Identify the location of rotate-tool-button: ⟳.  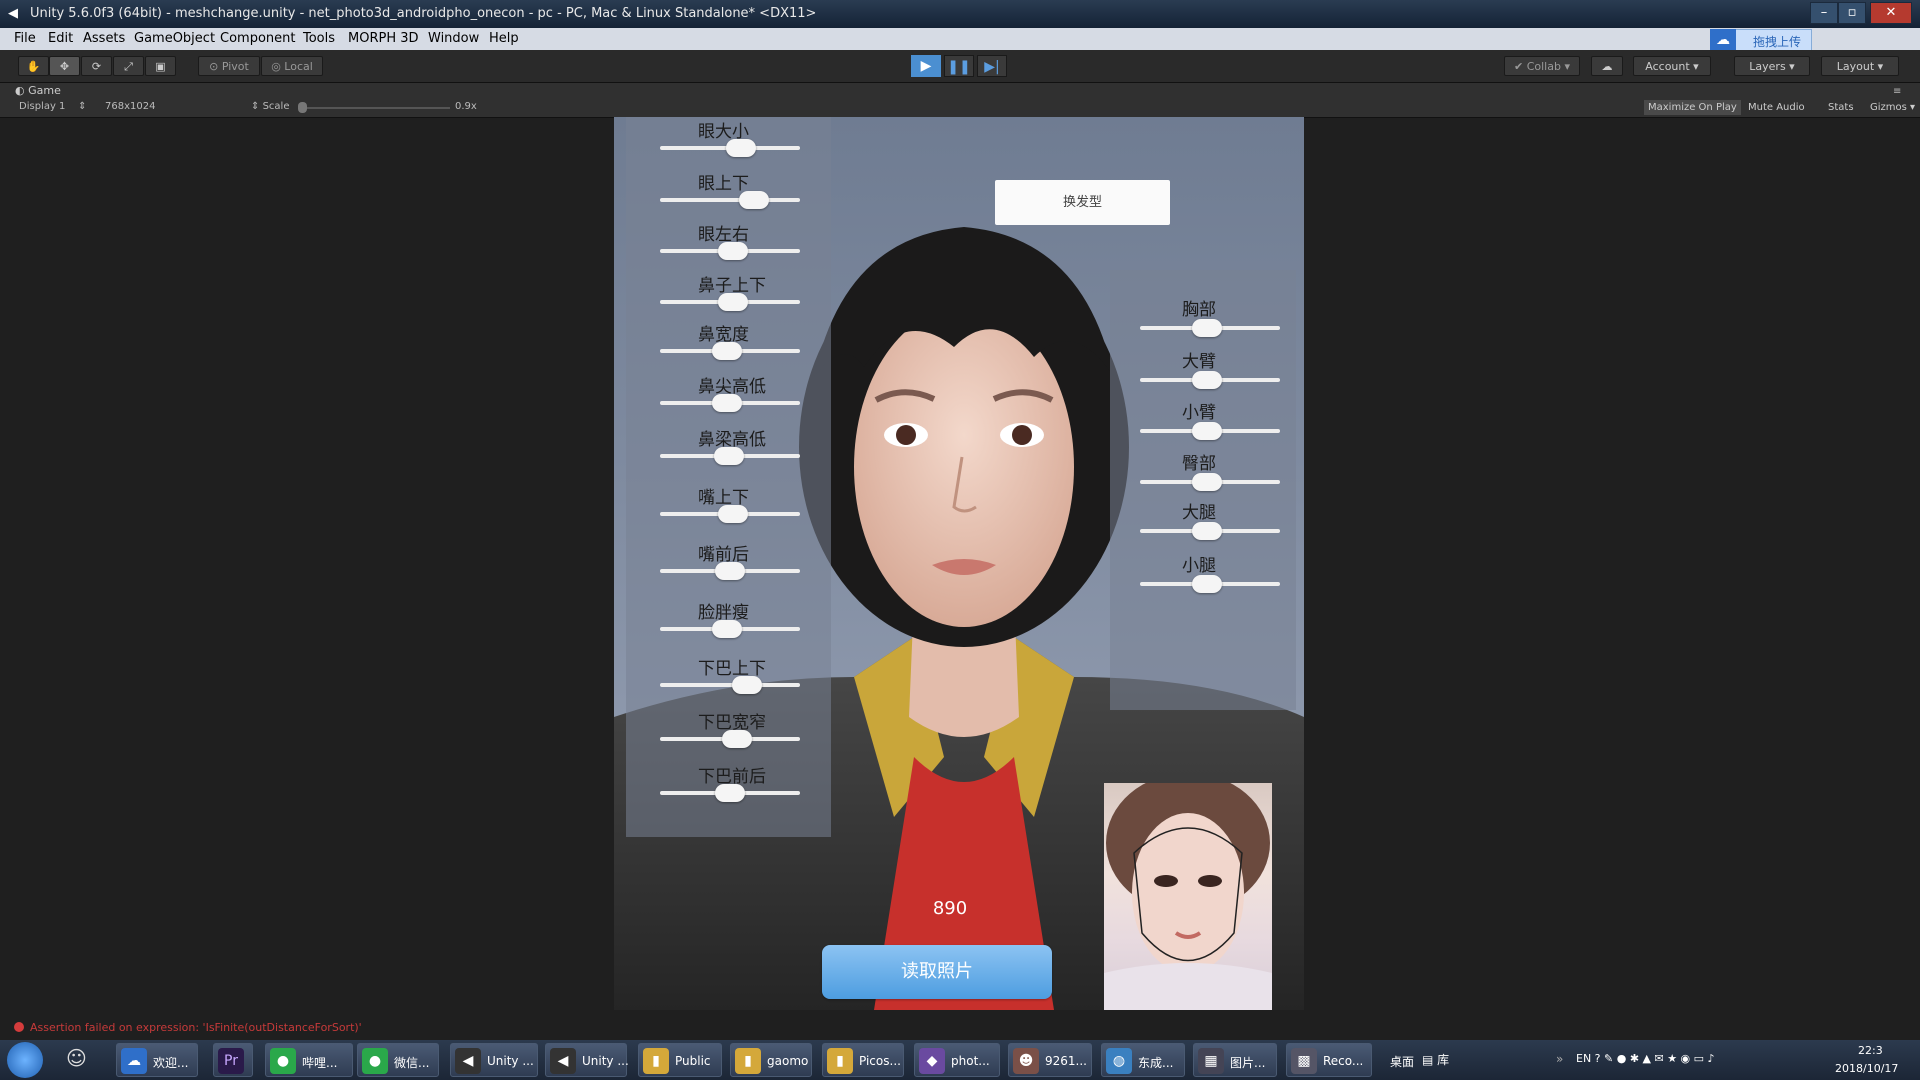
(96, 66).